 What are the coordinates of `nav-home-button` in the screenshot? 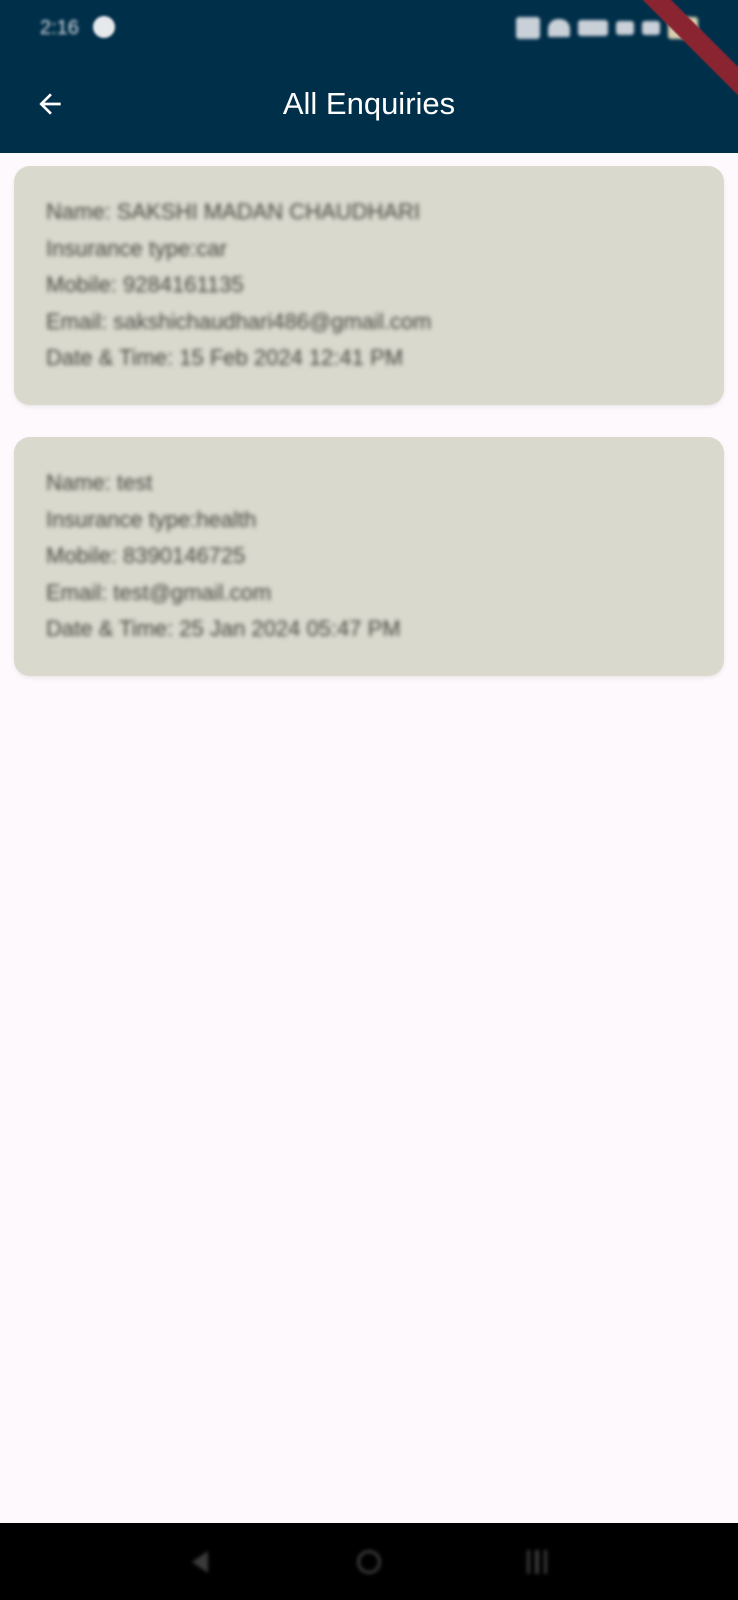 It's located at (369, 1562).